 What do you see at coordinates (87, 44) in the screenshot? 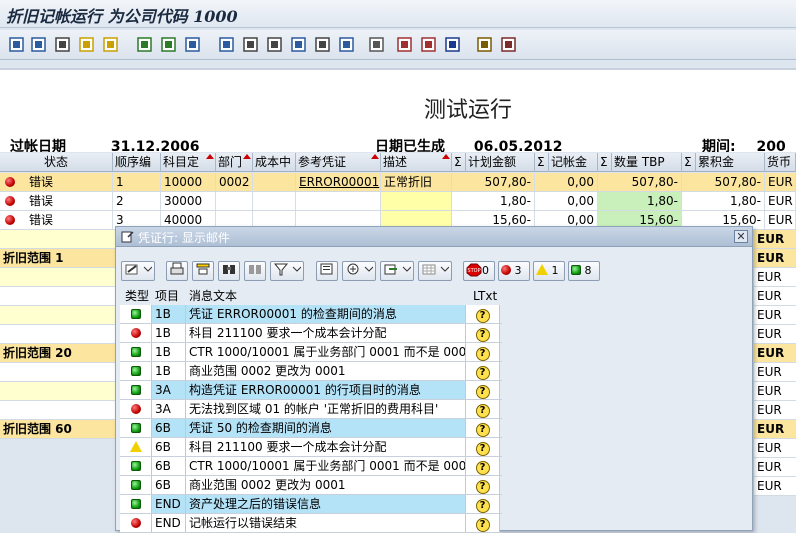
I see `filter-icon` at bounding box center [87, 44].